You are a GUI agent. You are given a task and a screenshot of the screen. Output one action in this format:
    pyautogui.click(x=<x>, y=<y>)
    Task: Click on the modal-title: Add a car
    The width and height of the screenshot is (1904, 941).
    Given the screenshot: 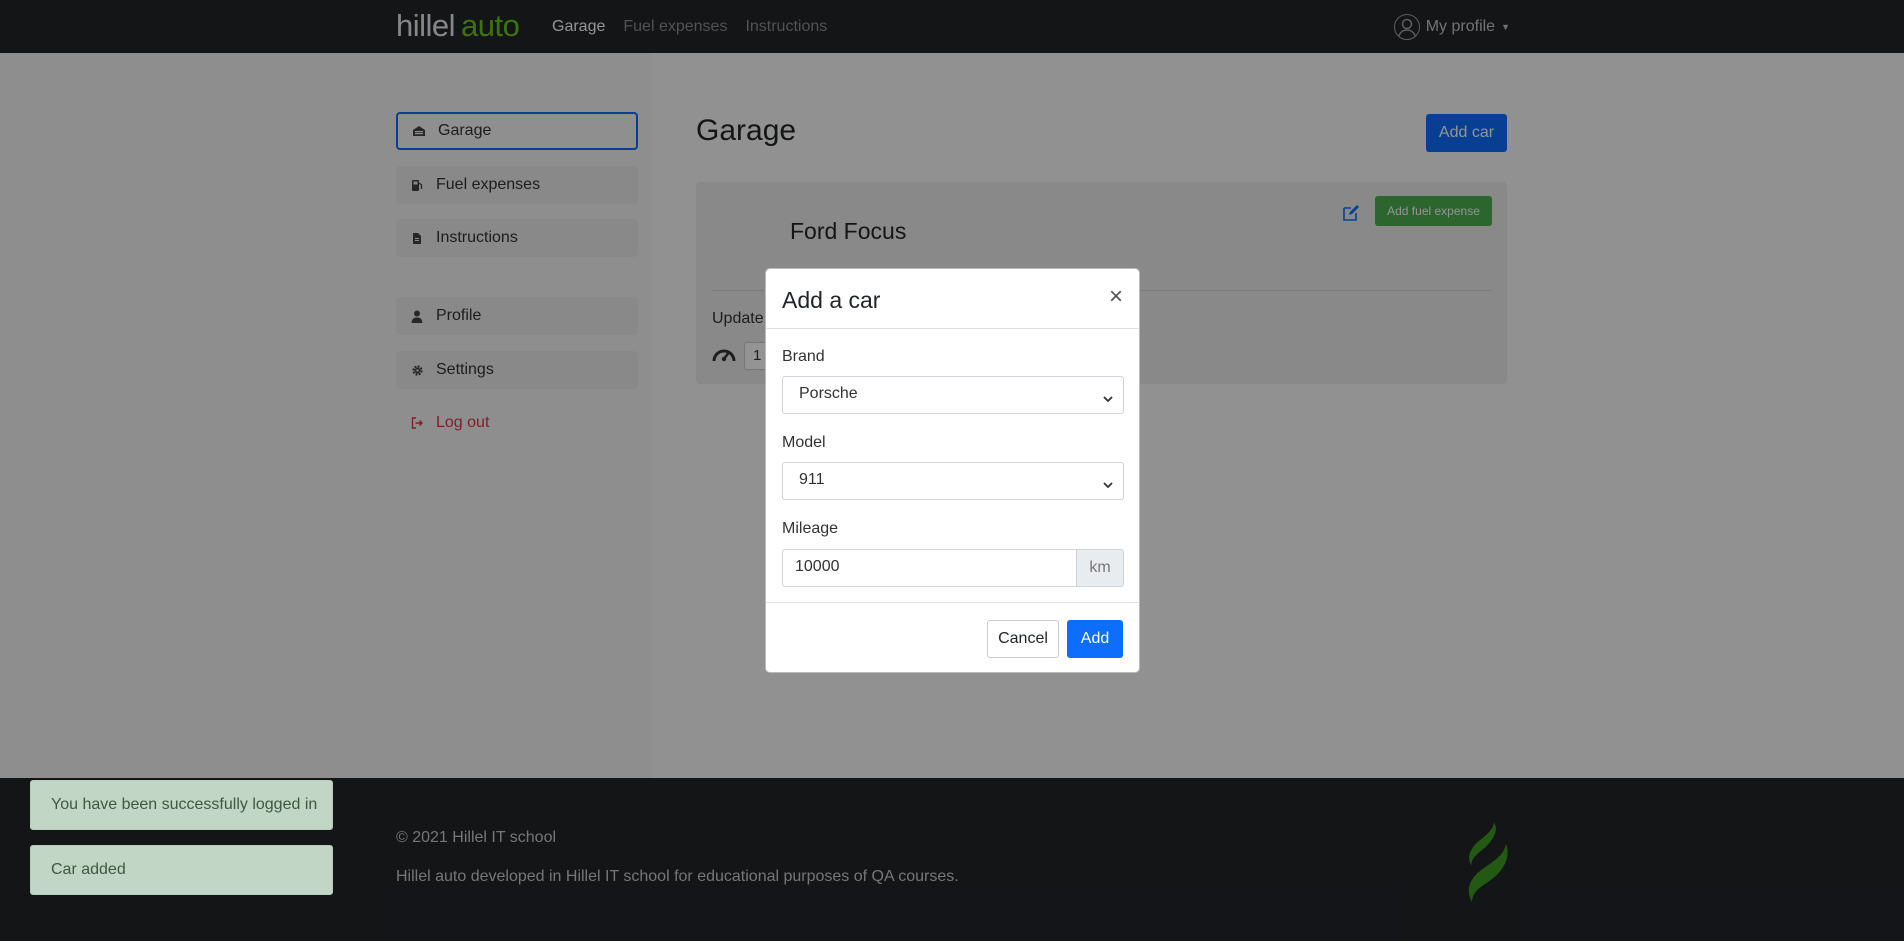 What is the action you would take?
    pyautogui.click(x=831, y=300)
    